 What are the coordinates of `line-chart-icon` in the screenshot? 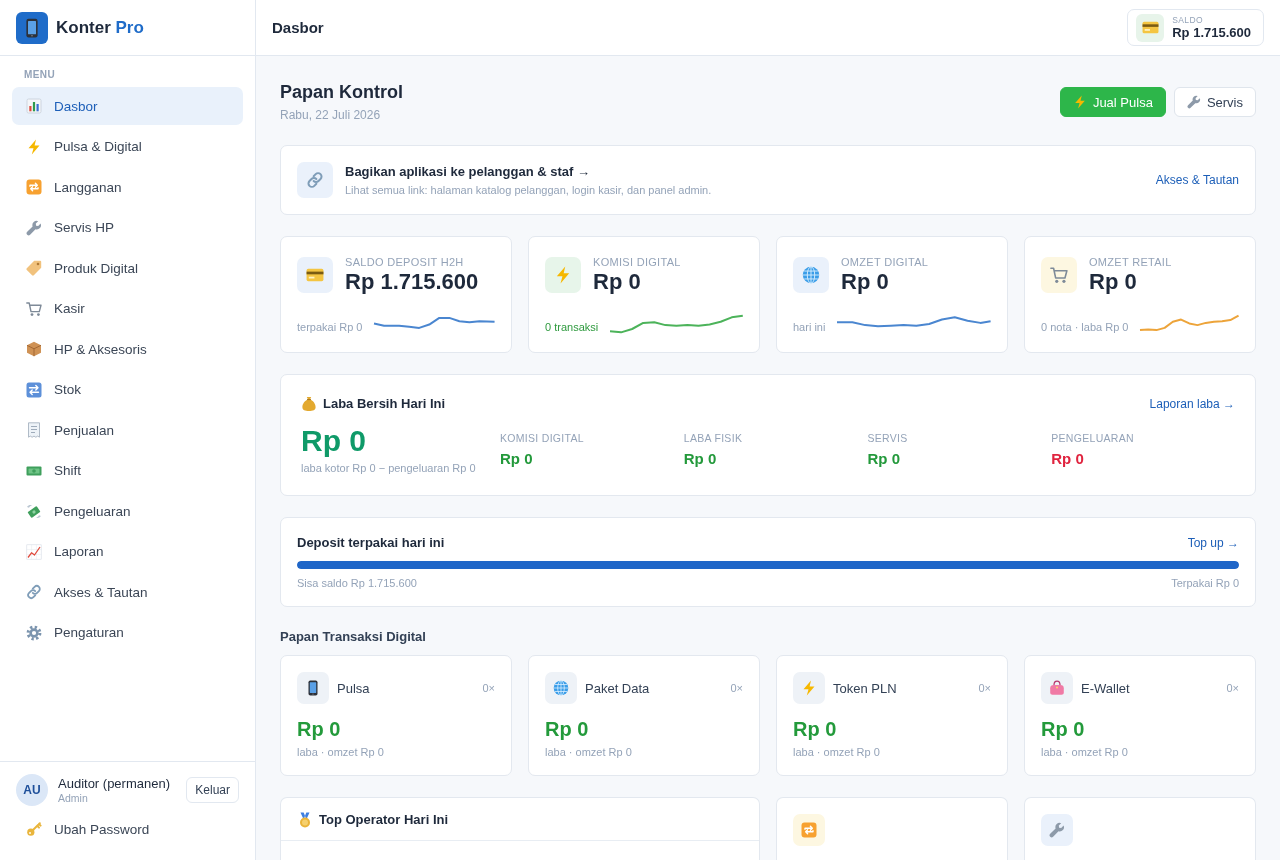 It's located at (34, 551).